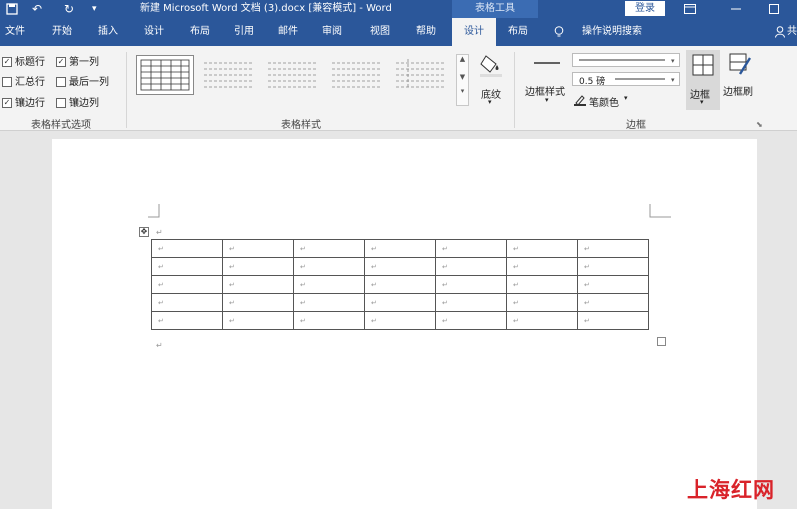  I want to click on undo-icon: ↶, so click(37, 9).